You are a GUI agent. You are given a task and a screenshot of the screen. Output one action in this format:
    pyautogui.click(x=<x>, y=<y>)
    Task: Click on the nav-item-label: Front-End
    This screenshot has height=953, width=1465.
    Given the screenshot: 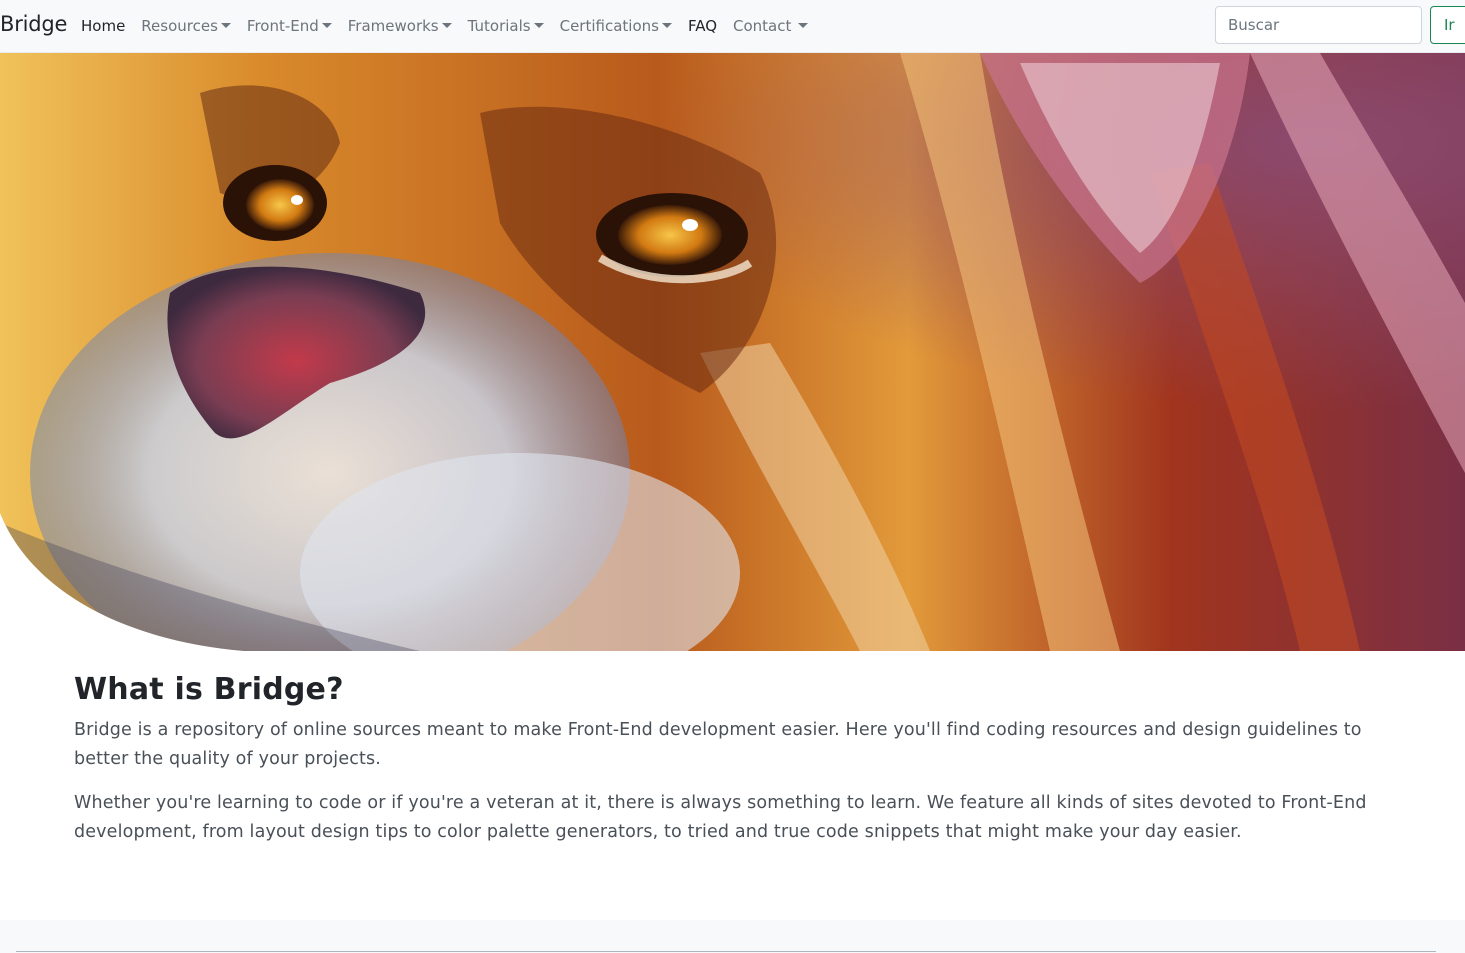 What is the action you would take?
    pyautogui.click(x=282, y=26)
    